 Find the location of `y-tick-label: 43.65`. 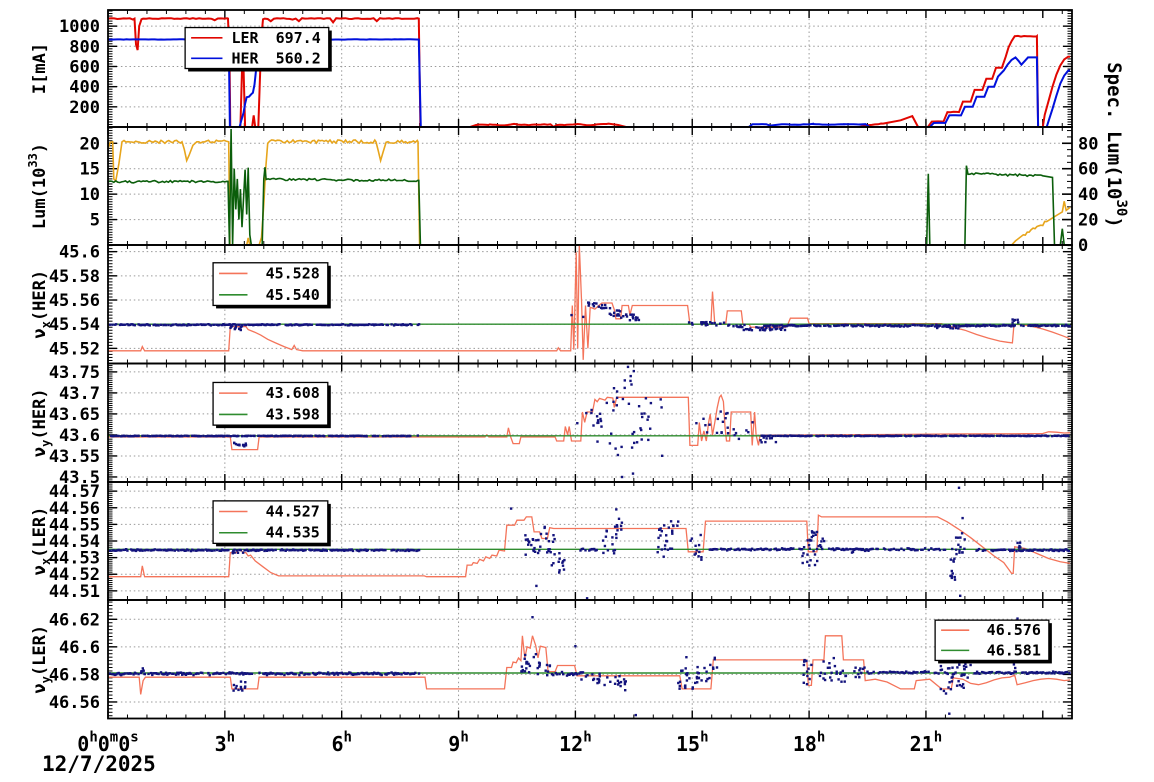

y-tick-label: 43.65 is located at coordinates (74, 415).